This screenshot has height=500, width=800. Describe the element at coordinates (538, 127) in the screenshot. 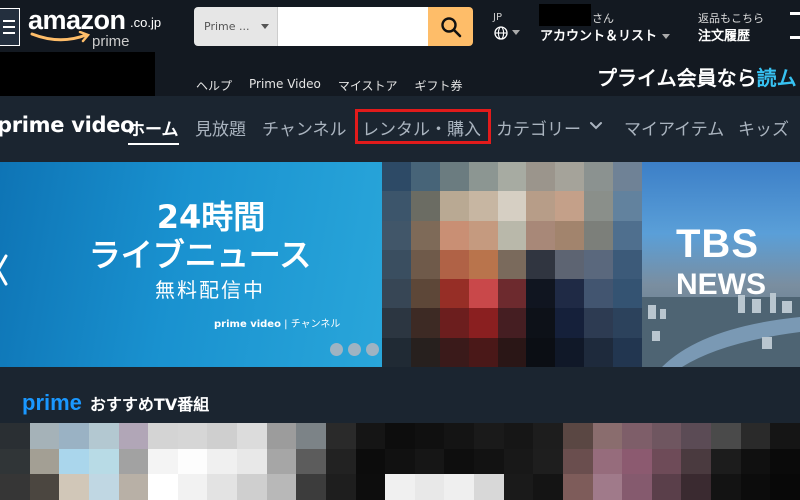

I see `tab-categories: カテゴリー` at that location.